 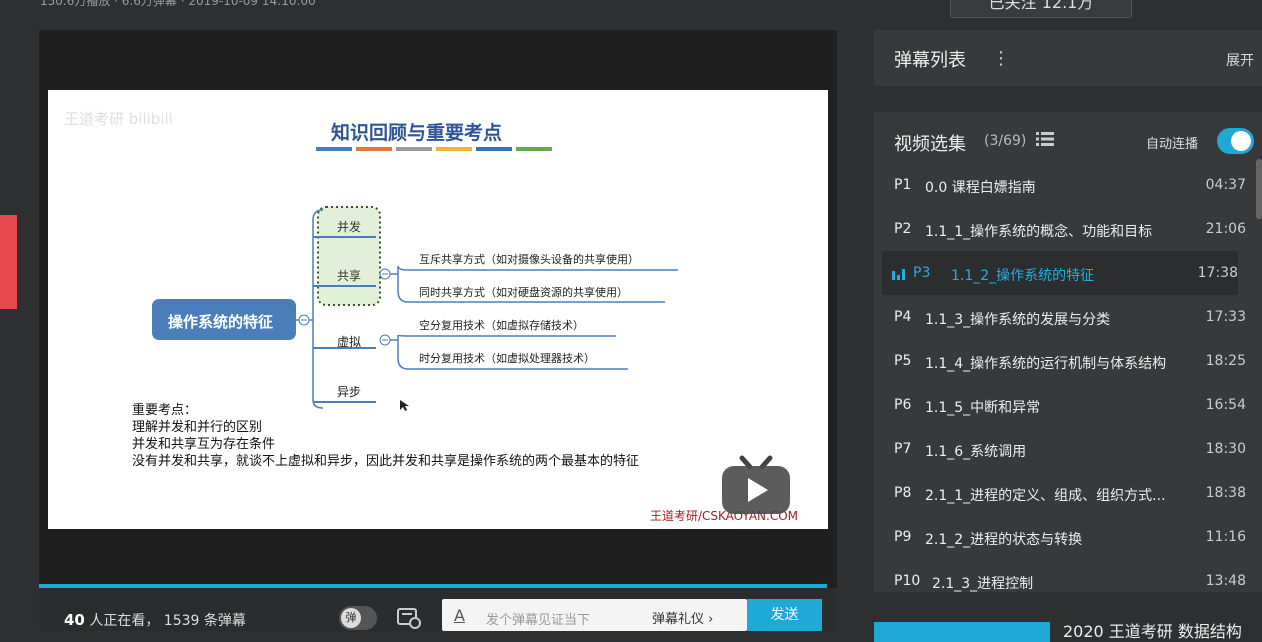 I want to click on episode-title: 2.1_2_进程的状态与转换, so click(x=1004, y=540).